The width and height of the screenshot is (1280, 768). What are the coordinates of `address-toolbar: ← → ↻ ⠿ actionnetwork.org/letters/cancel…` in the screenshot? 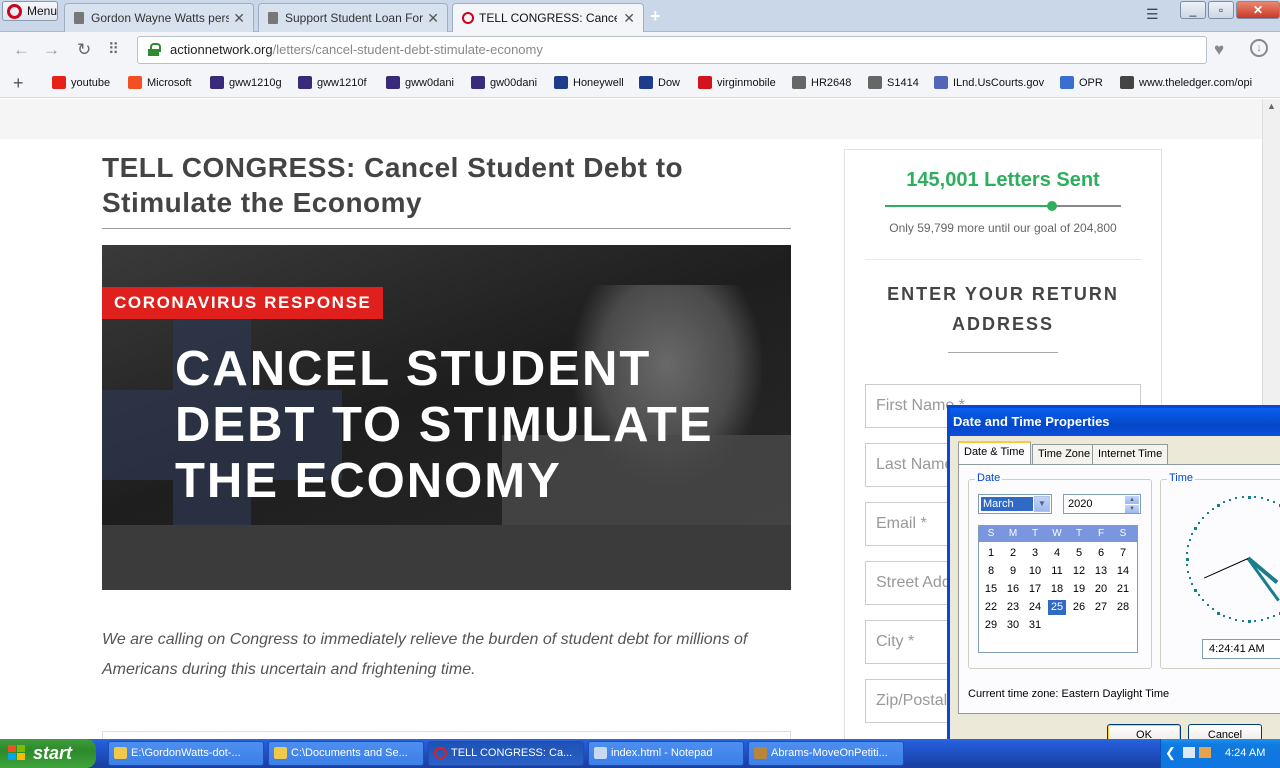 It's located at (640, 50).